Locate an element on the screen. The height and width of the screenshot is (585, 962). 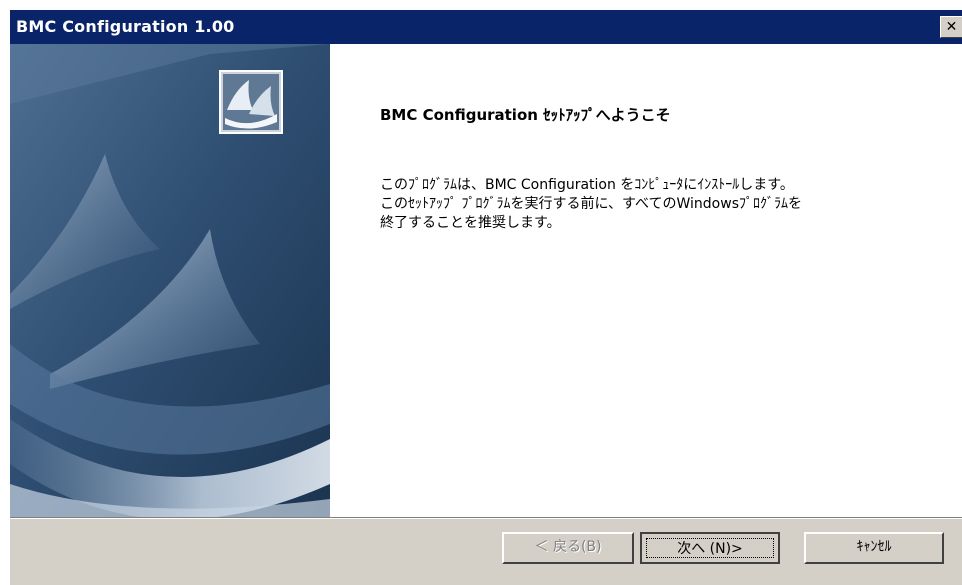
next-button: 次へ (N)> is located at coordinates (710, 548).